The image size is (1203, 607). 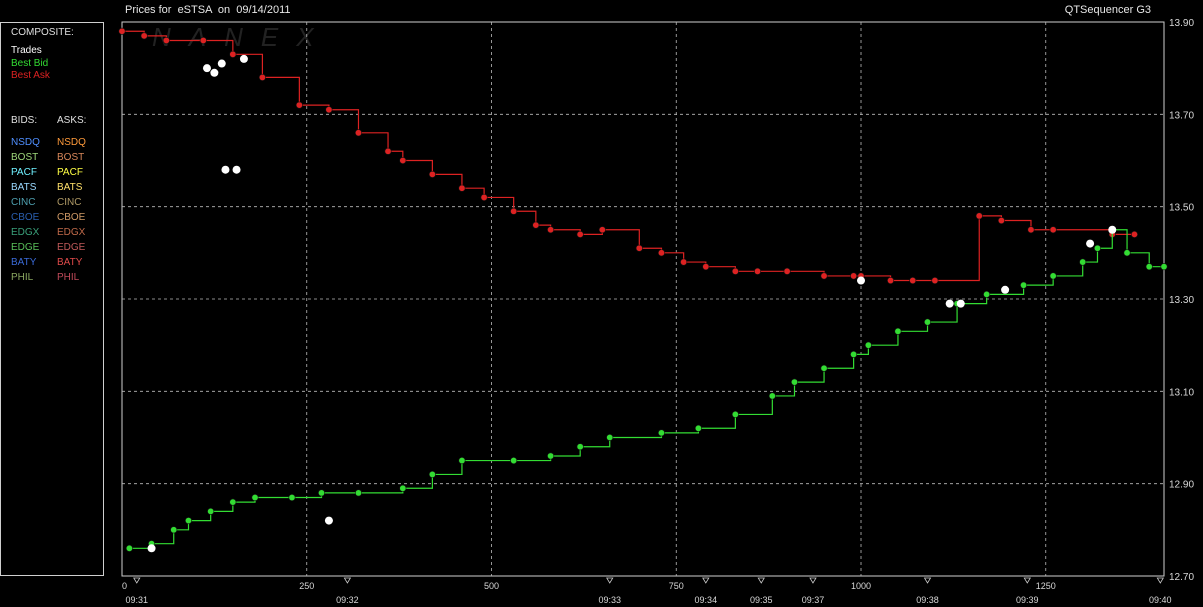 I want to click on watermark: NANEX, so click(x=242, y=37).